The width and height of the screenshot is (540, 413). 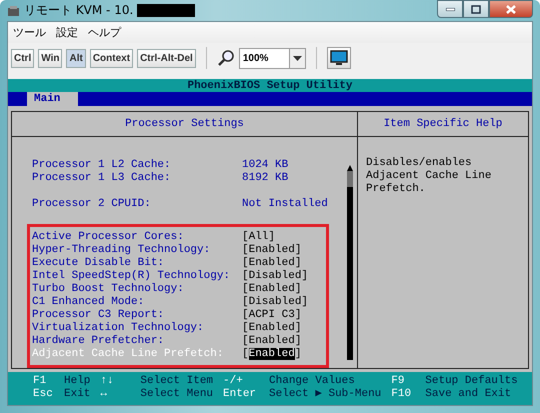 What do you see at coordinates (22, 58) in the screenshot?
I see `key-button: Ctrl` at bounding box center [22, 58].